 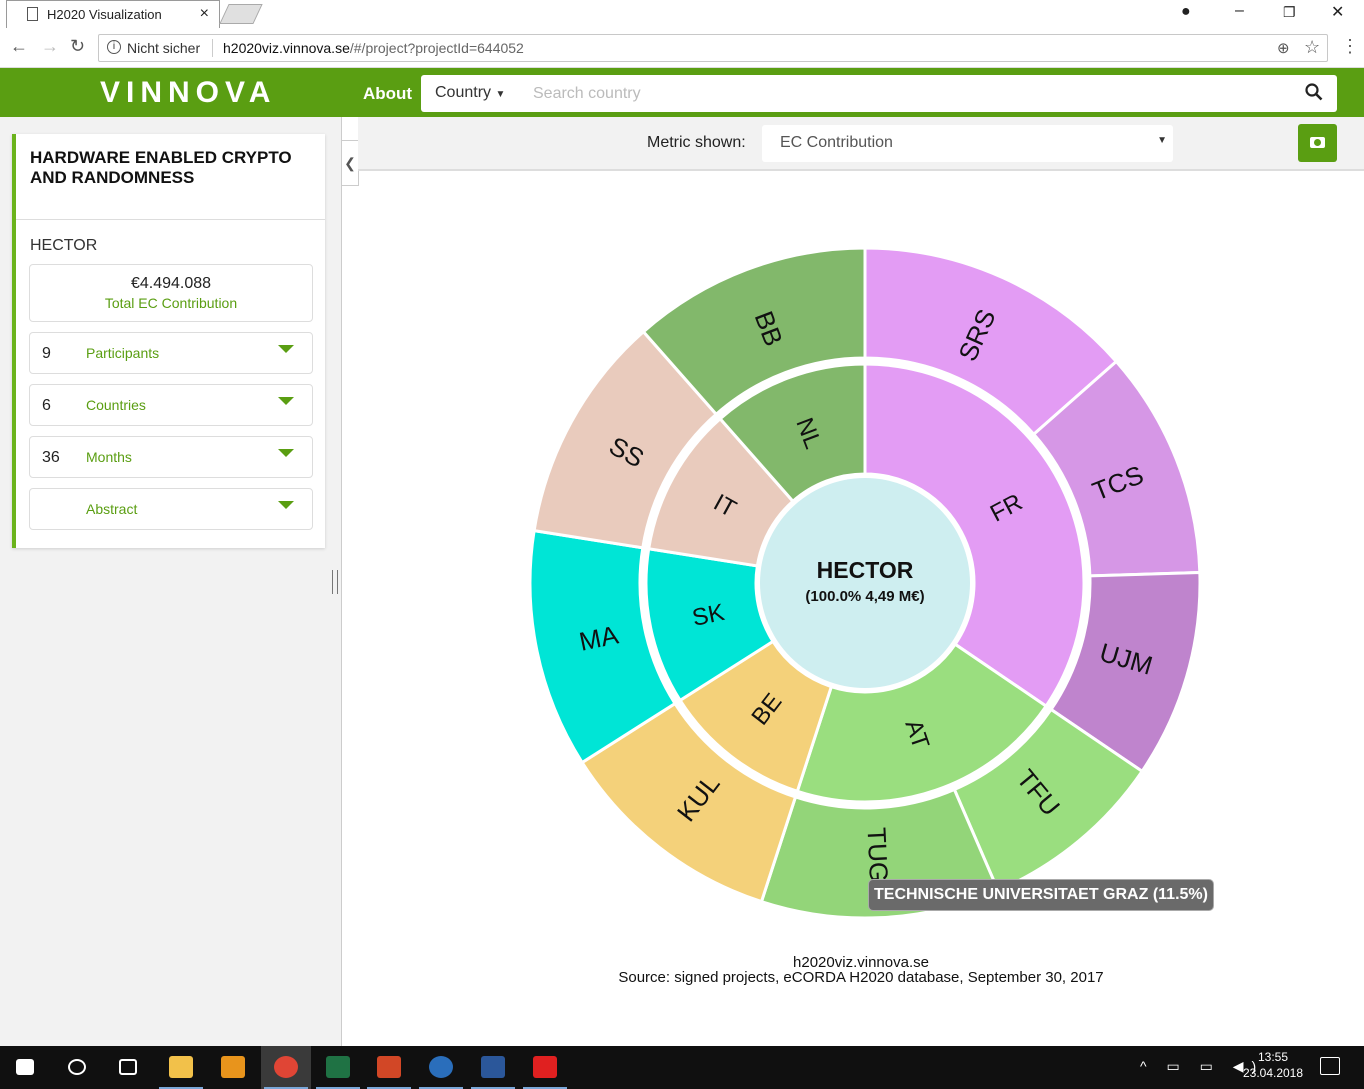 I want to click on total-contribution-value: €4.494.088, so click(x=171, y=283).